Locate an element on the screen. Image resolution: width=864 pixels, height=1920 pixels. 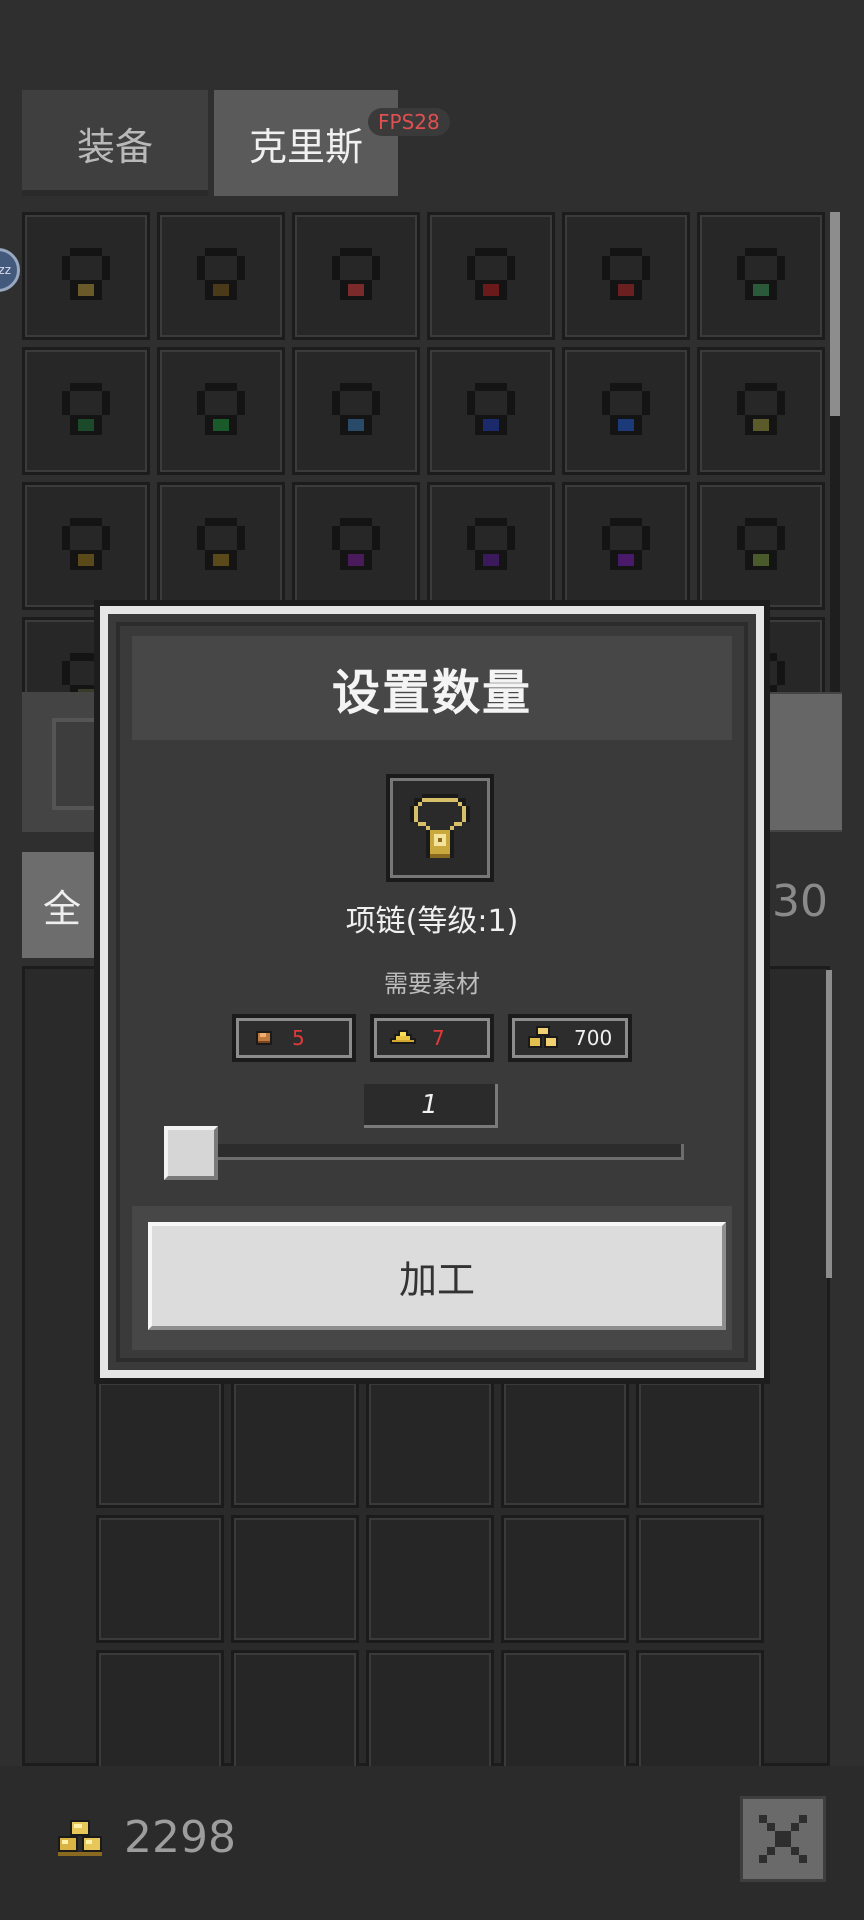
process-button-label: 加工 is located at coordinates (436, 1279).